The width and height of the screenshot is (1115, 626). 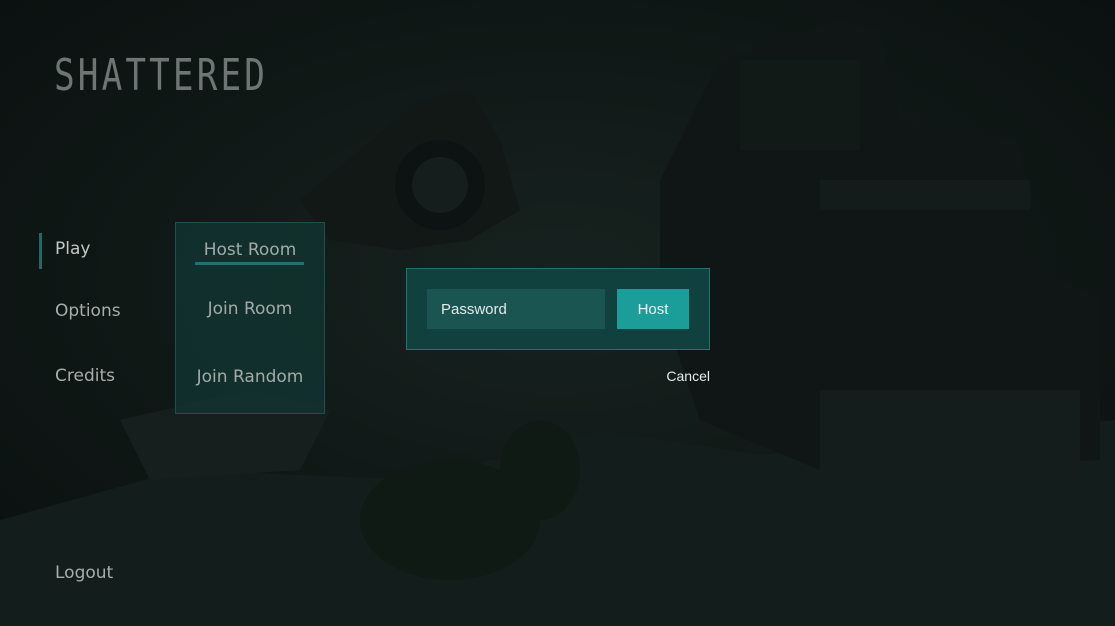 I want to click on menu-item-credits: Credits, so click(x=85, y=376).